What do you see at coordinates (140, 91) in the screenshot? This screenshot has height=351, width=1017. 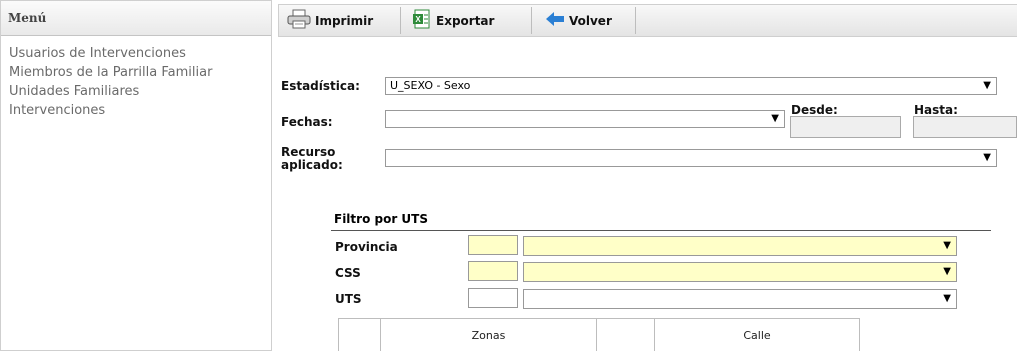 I see `sidebar-item-unidades-familiares: Unidades Familiares` at bounding box center [140, 91].